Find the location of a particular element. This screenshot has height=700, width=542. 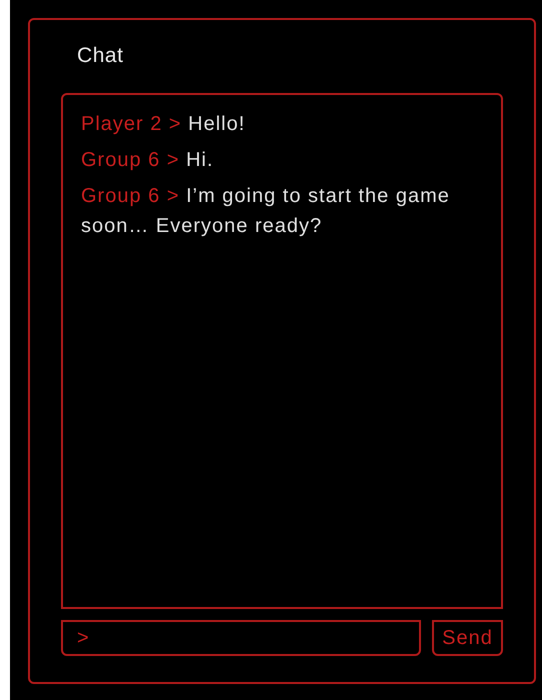

send-button: Send is located at coordinates (467, 638).